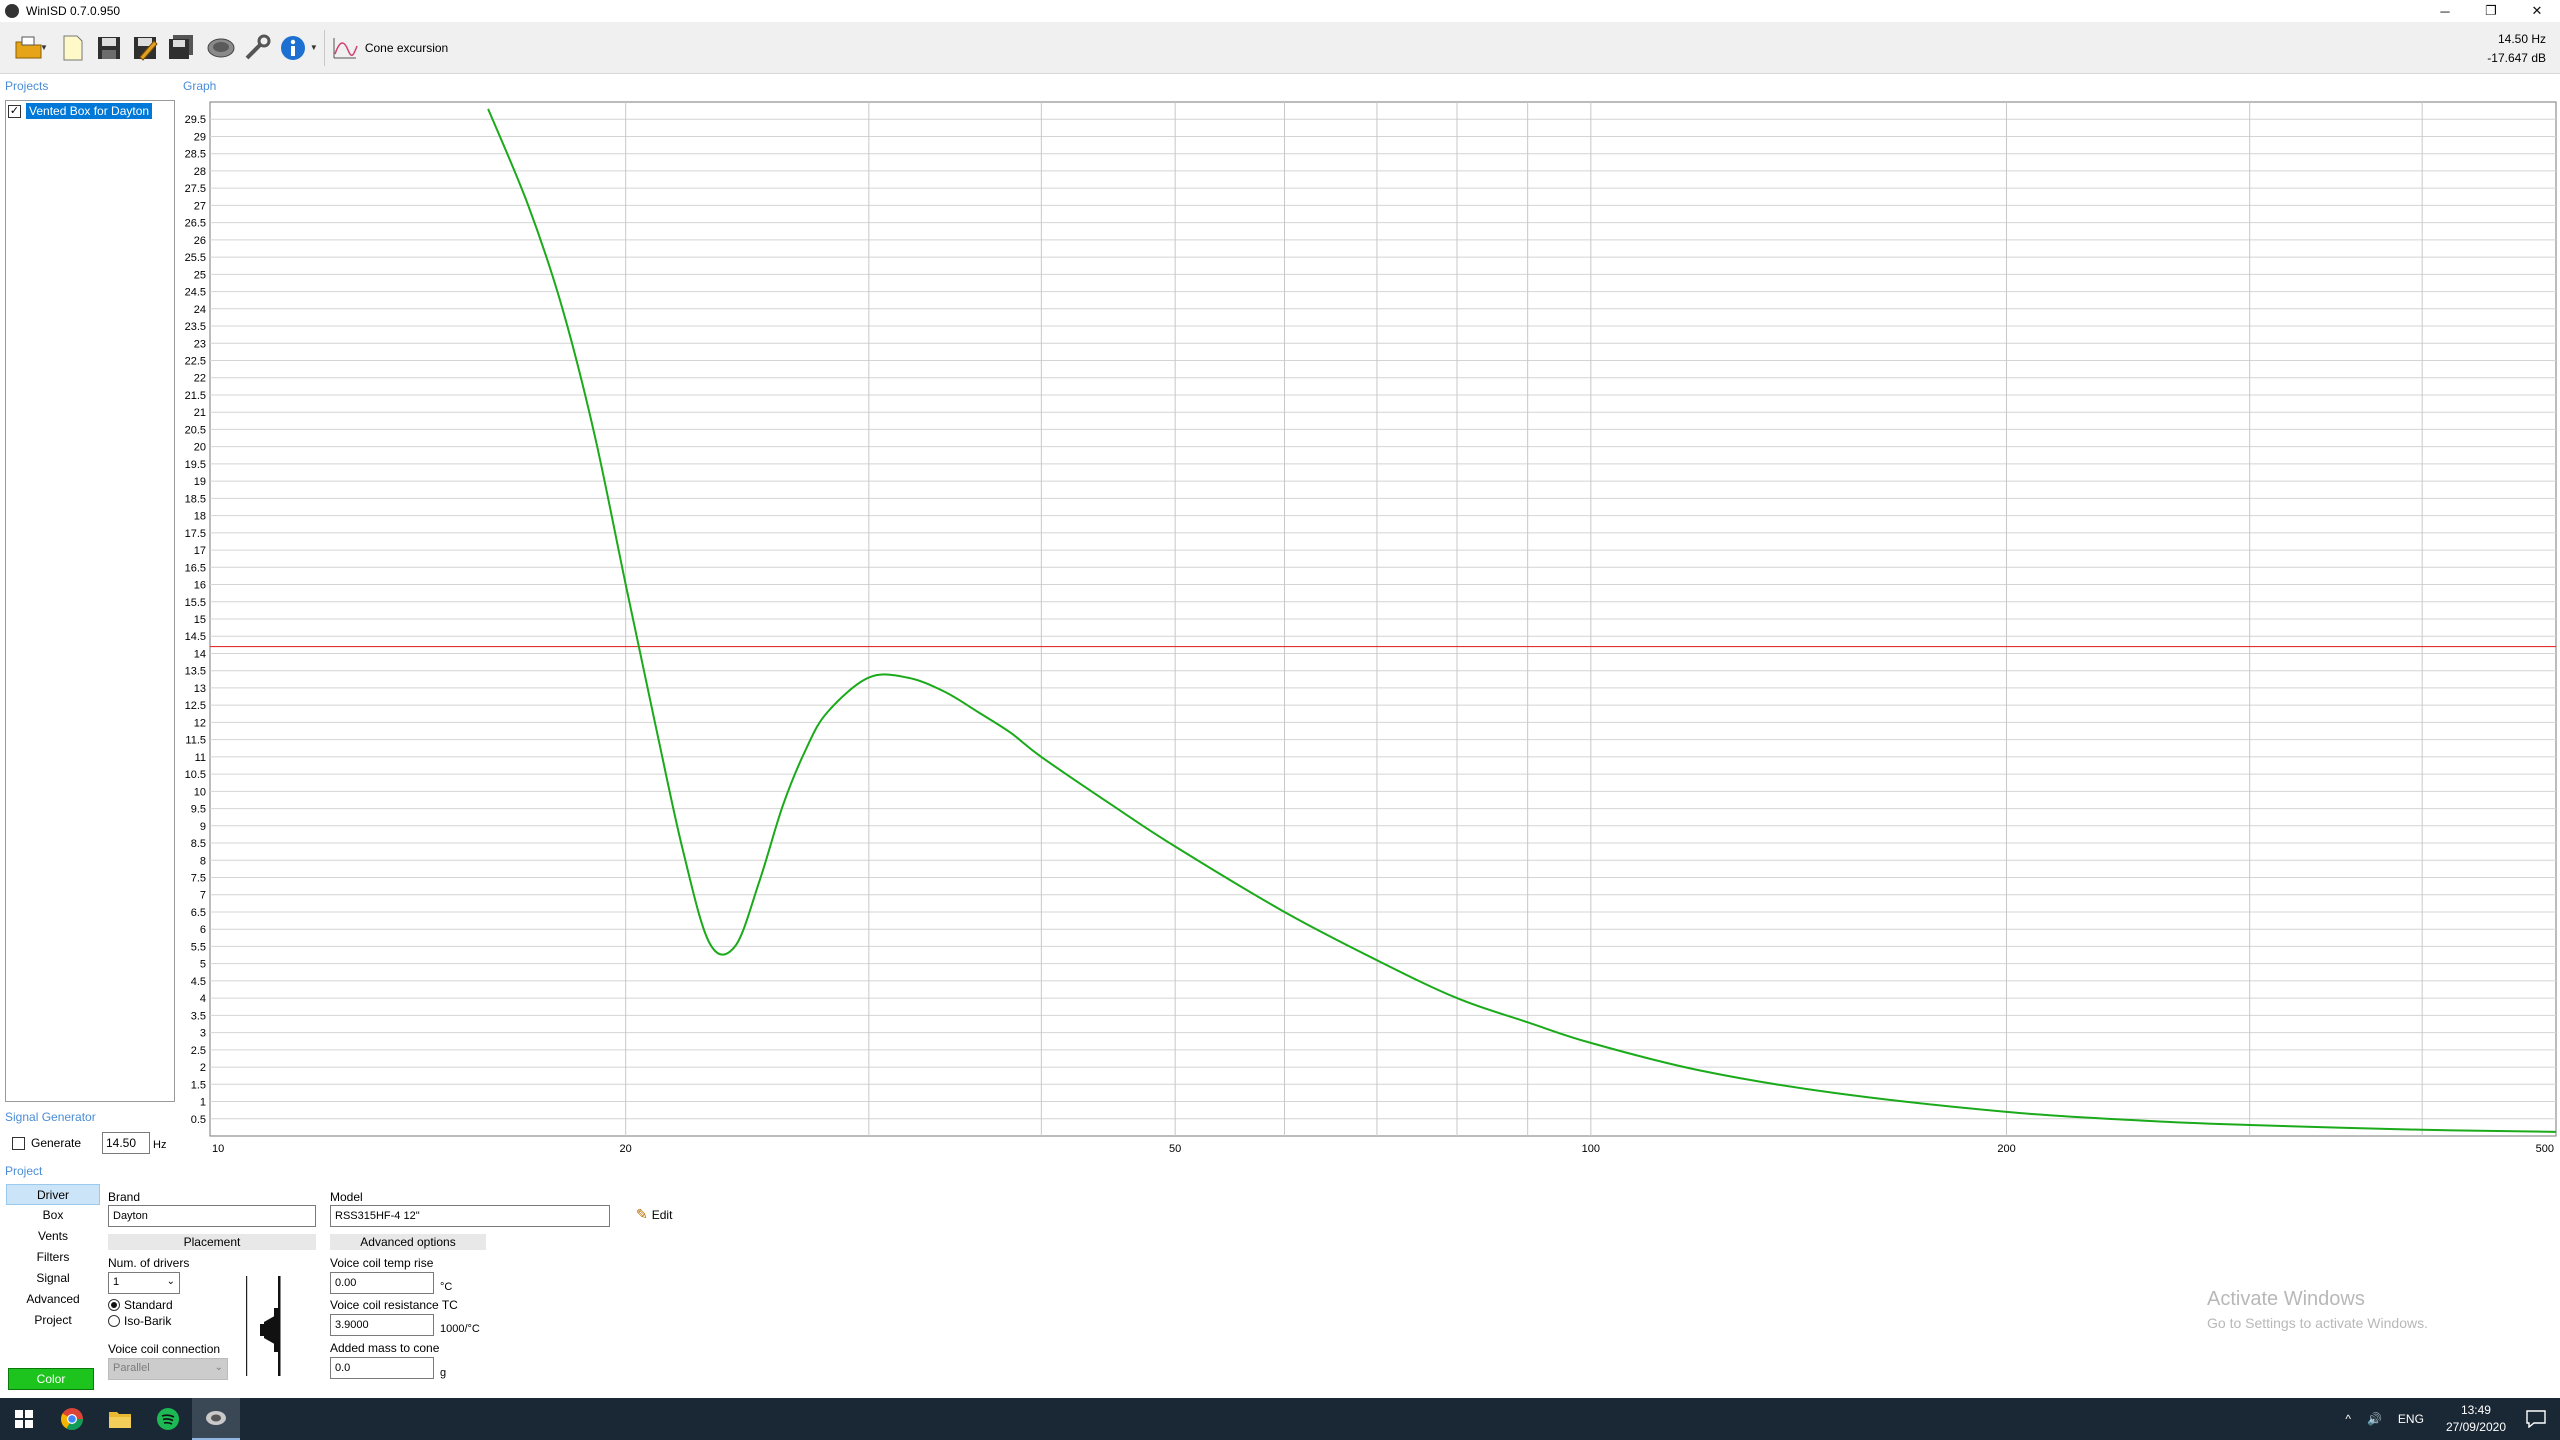 The height and width of the screenshot is (1440, 2560). I want to click on watermark-title: Activate Windows, so click(2286, 1299).